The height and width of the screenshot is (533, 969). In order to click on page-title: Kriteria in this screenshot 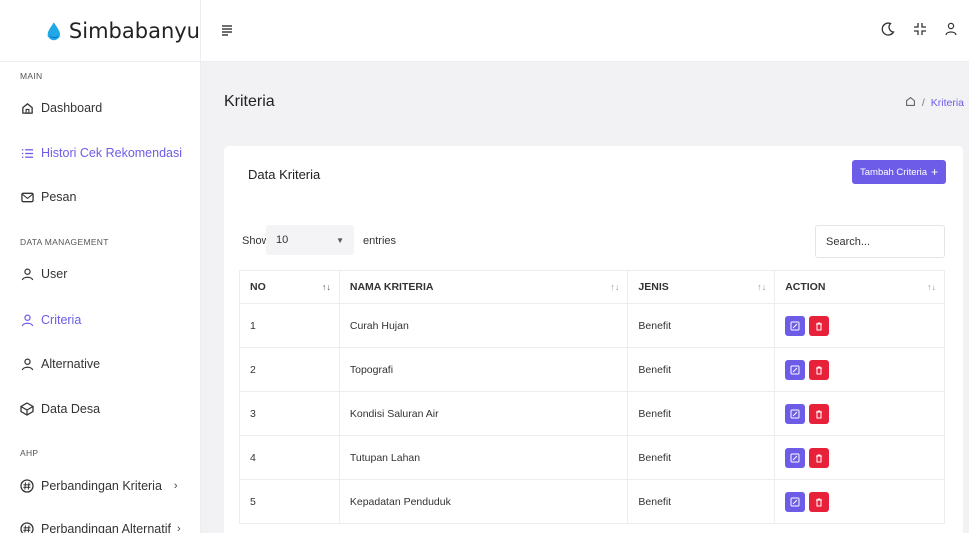, I will do `click(249, 101)`.